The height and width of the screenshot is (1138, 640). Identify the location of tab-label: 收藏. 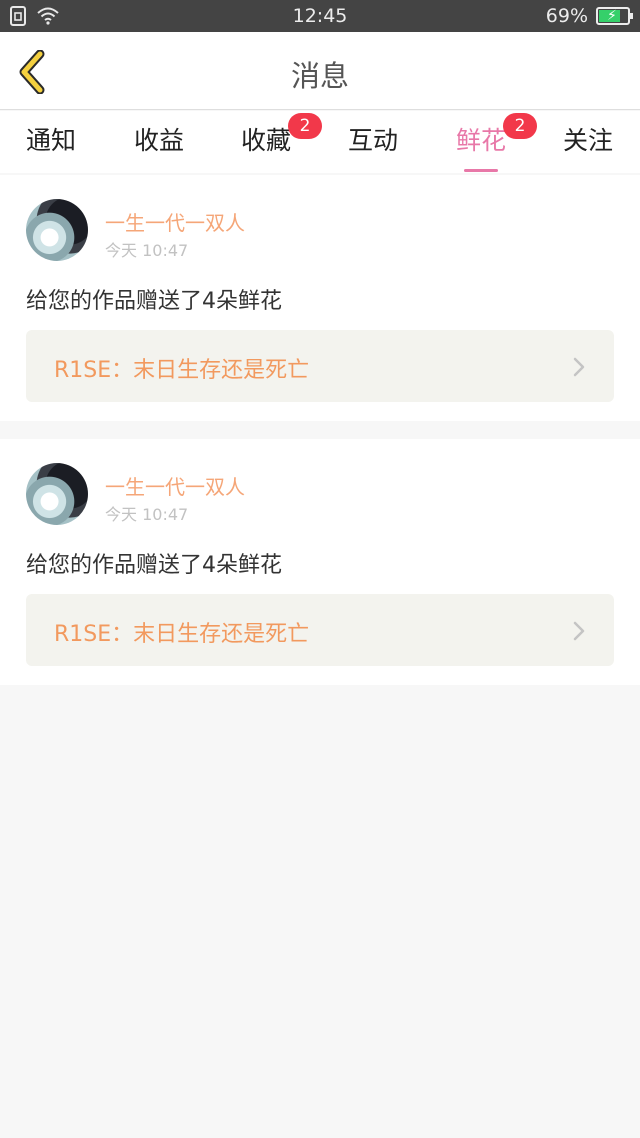
(265, 140).